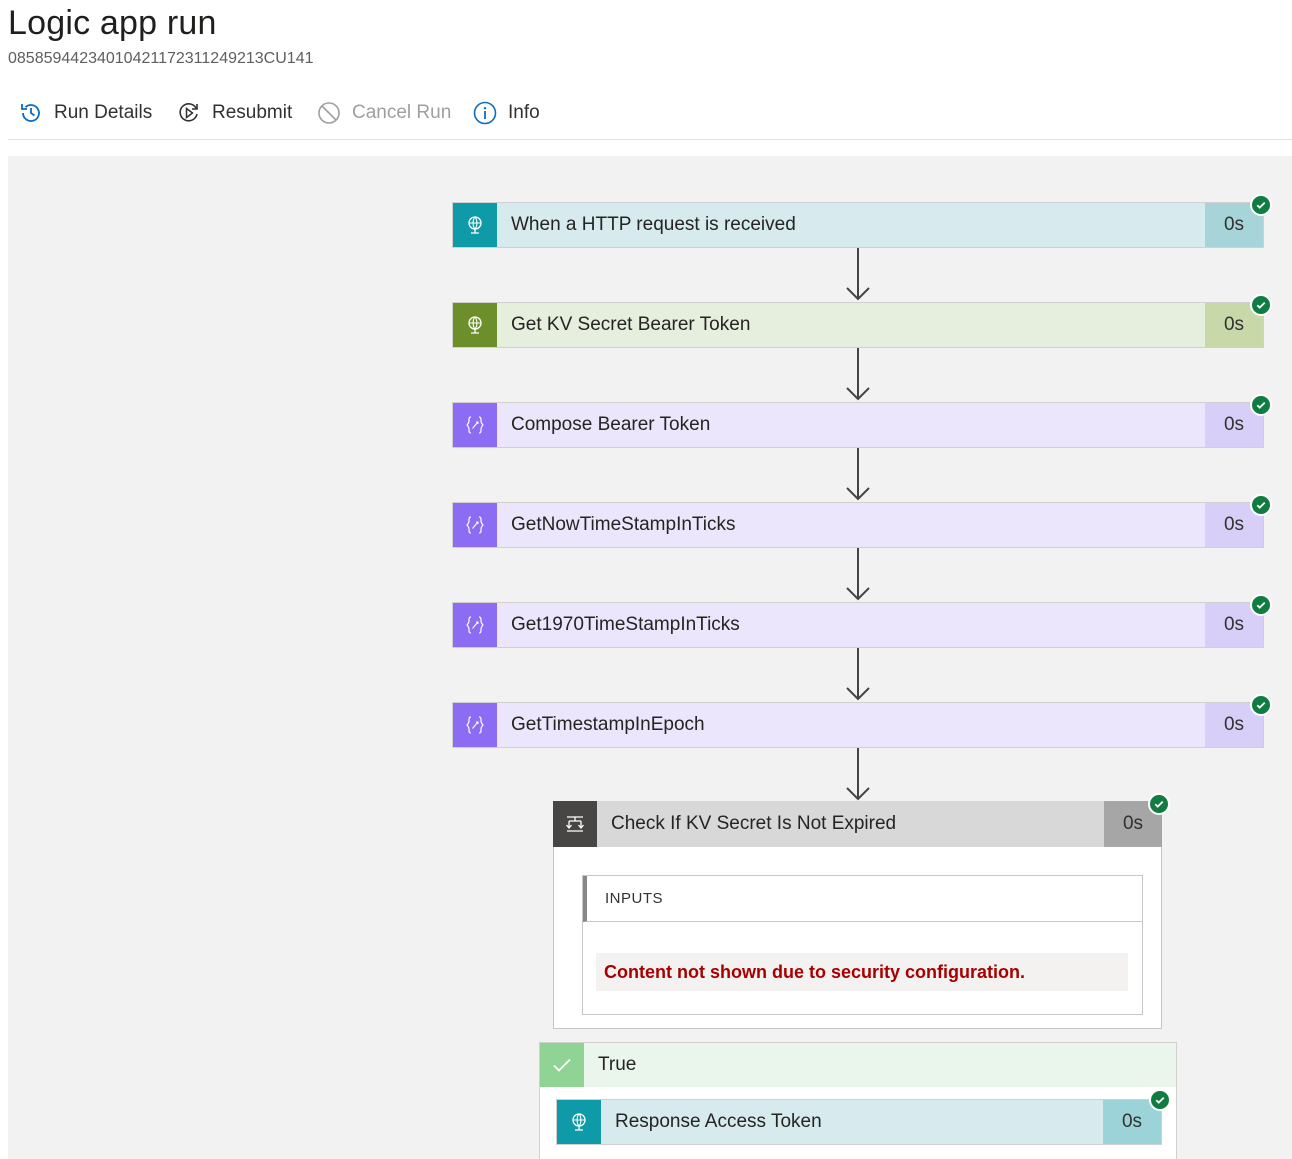  What do you see at coordinates (475, 225) in the screenshot?
I see `http-globe-icon` at bounding box center [475, 225].